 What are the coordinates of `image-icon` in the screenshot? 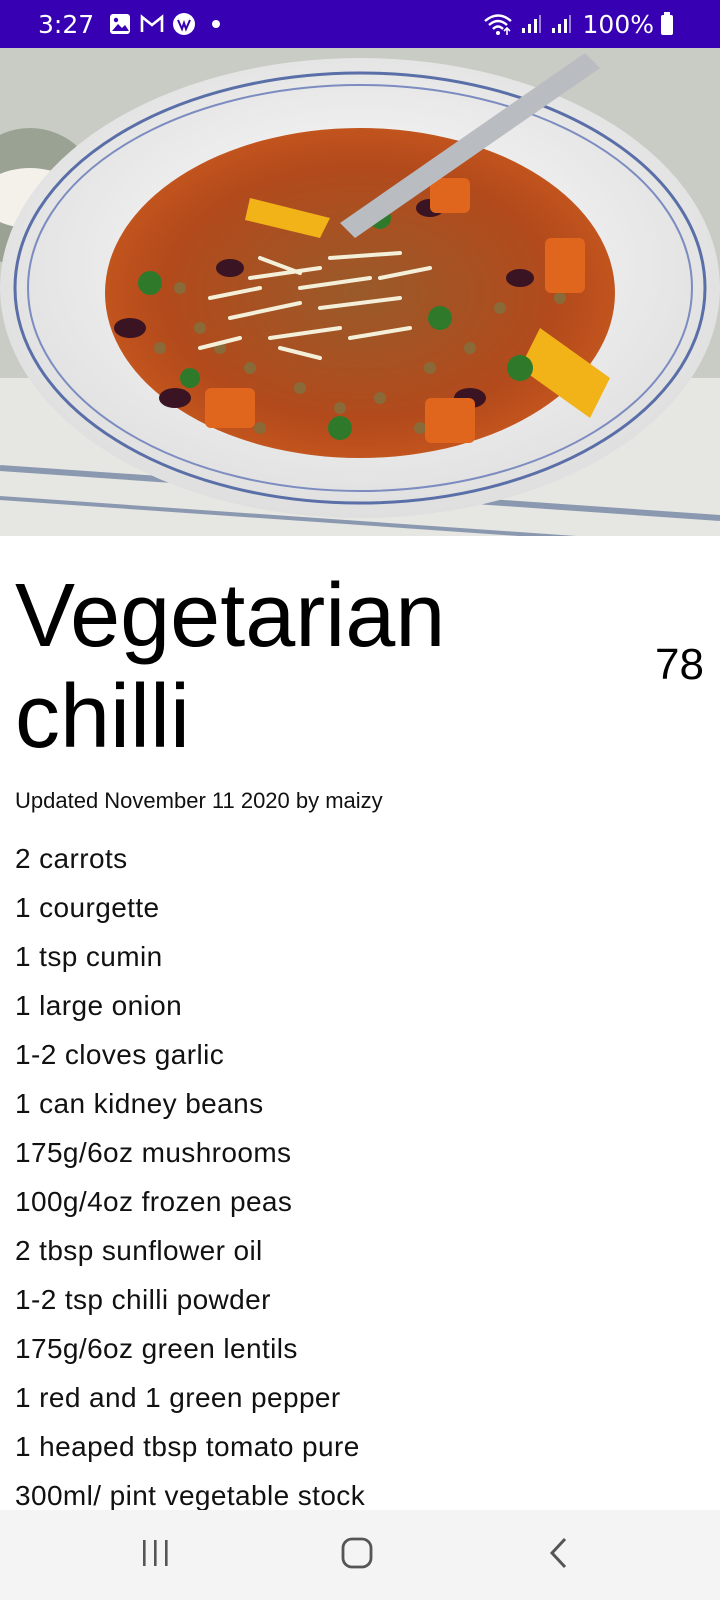 It's located at (120, 24).